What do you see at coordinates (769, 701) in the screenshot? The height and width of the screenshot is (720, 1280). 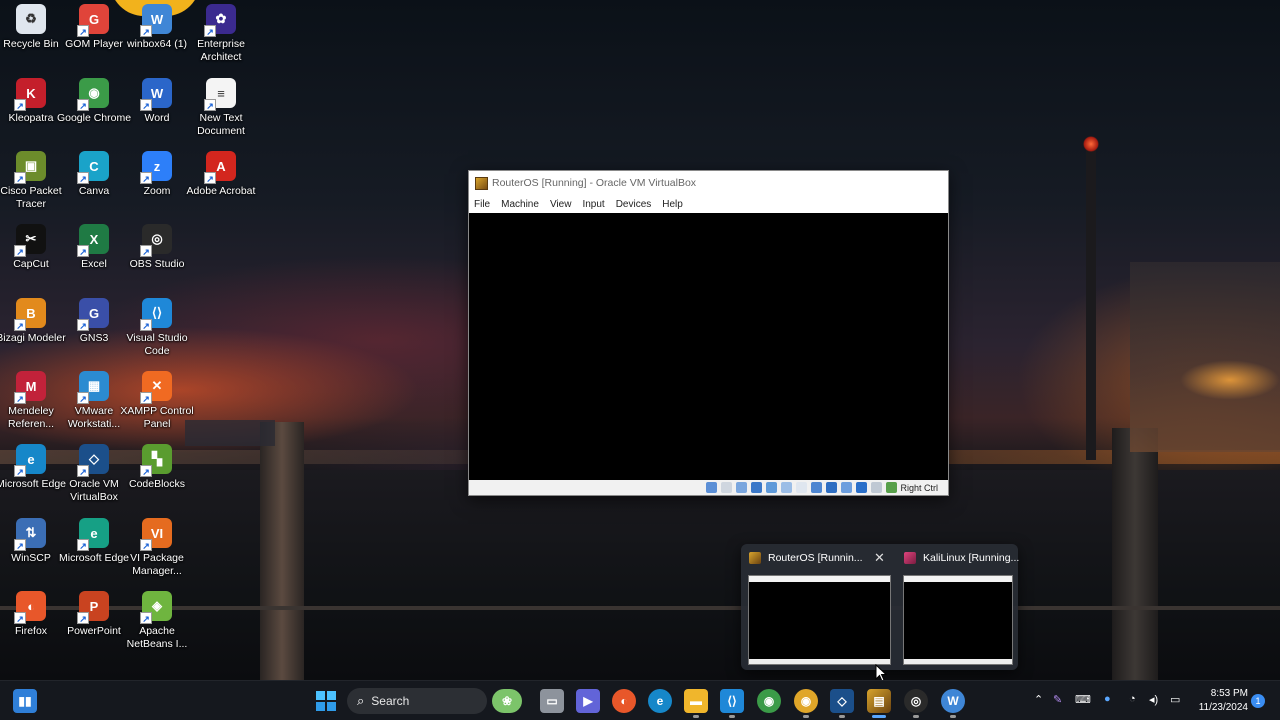 I see `chrome-icon: ◉` at bounding box center [769, 701].